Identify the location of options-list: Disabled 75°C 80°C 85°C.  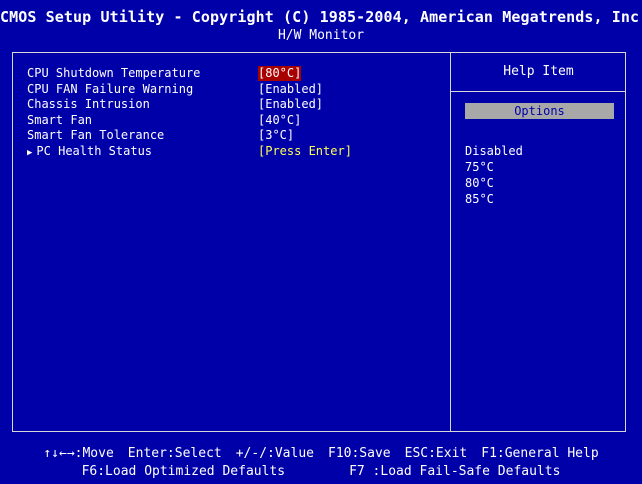
(494, 175).